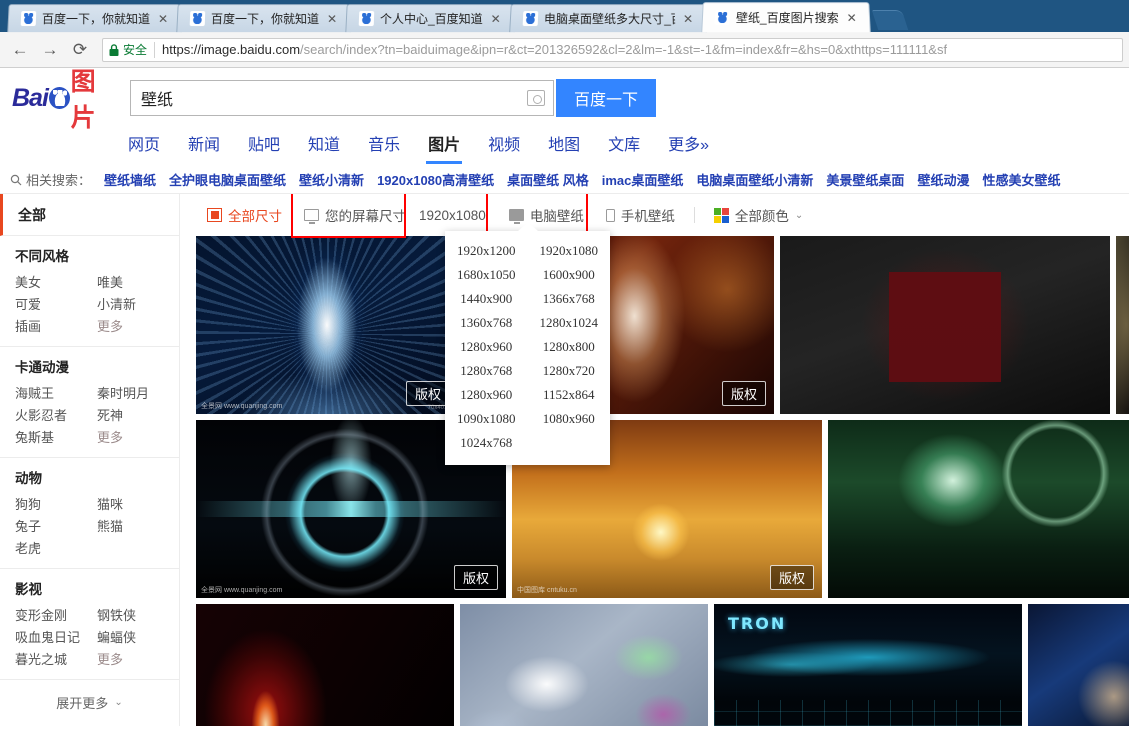  What do you see at coordinates (324, 147) in the screenshot?
I see `nav-tab-zhidao: 知道` at bounding box center [324, 147].